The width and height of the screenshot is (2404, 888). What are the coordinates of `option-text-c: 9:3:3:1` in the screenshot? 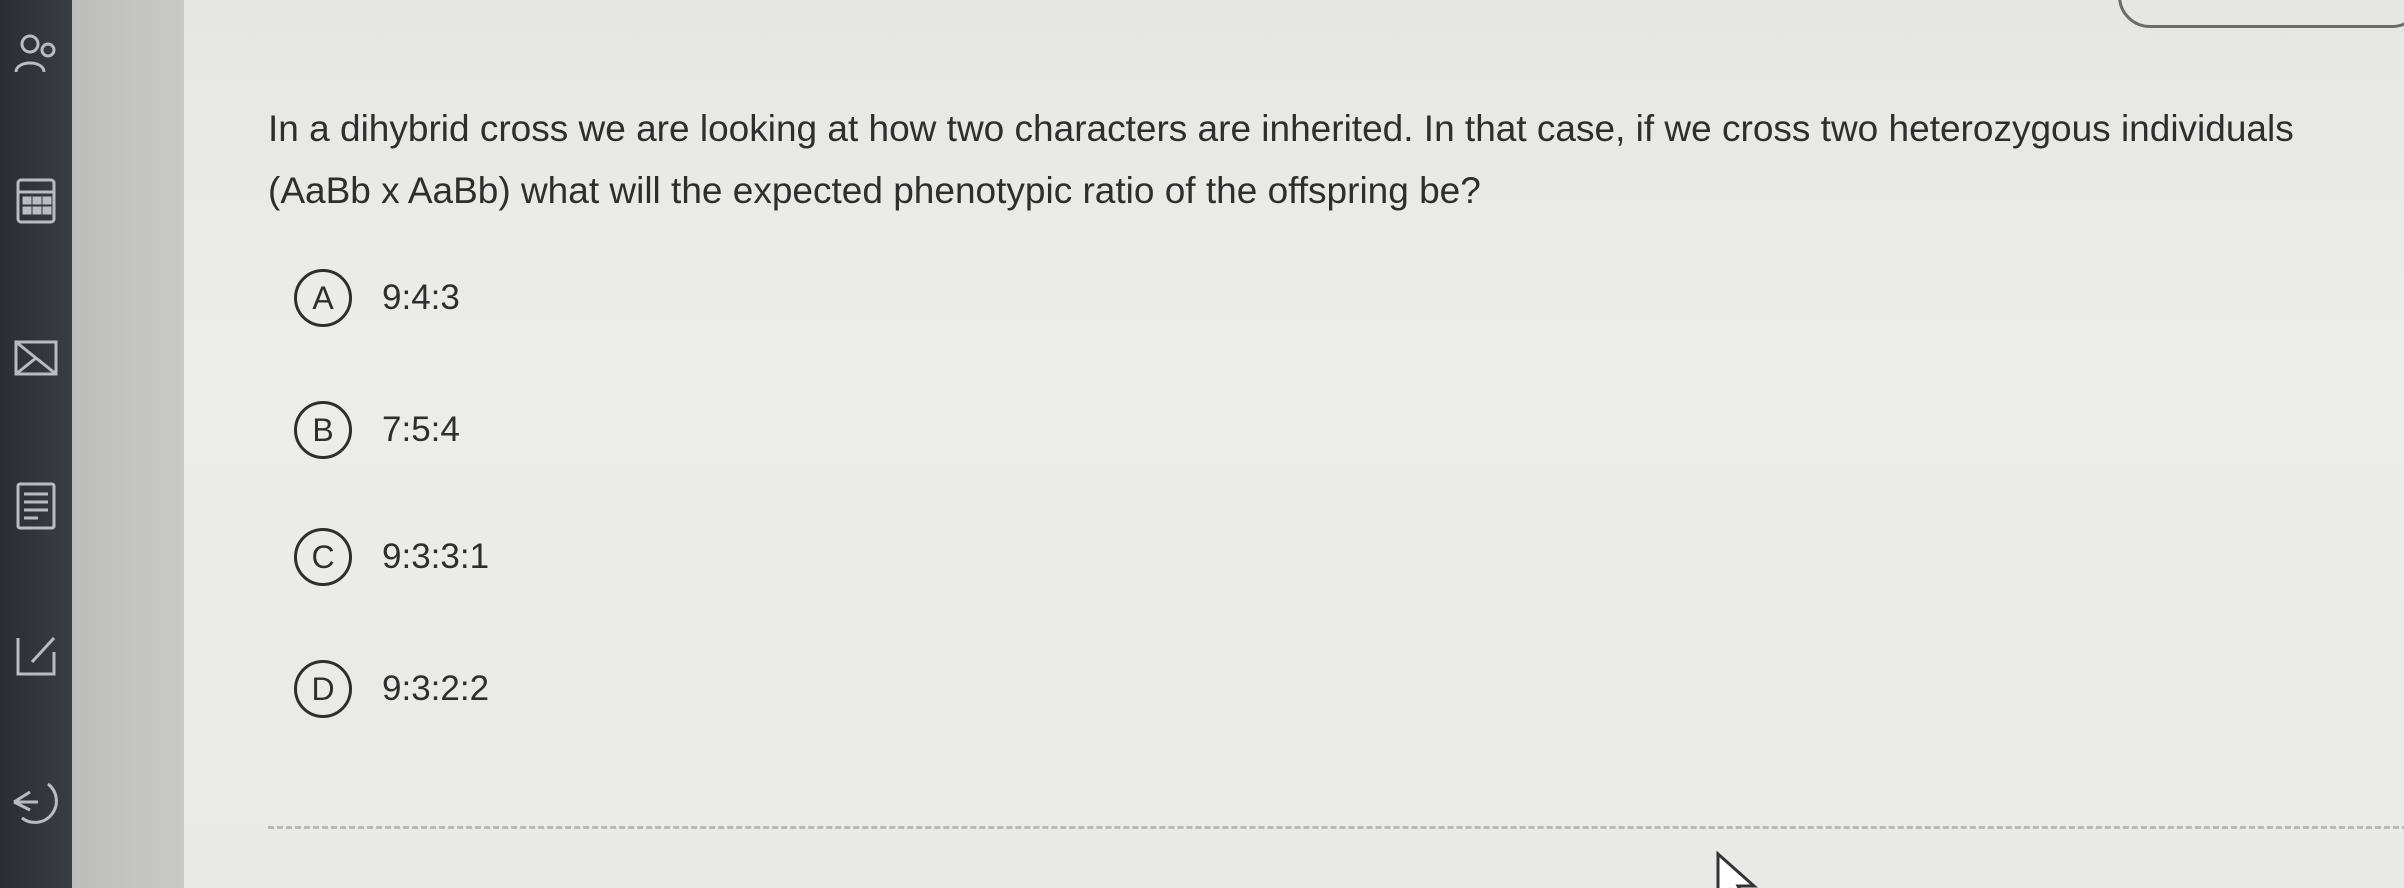 It's located at (436, 556).